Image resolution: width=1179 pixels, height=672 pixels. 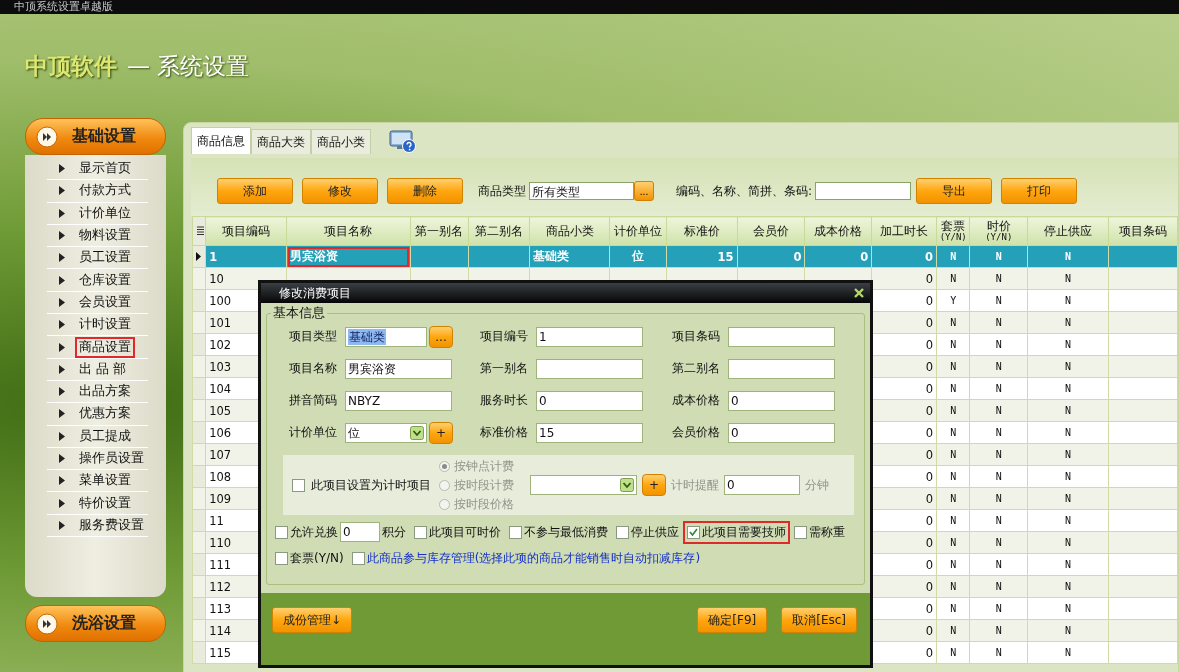 What do you see at coordinates (581, 191) in the screenshot?
I see `type-field: 所有类型` at bounding box center [581, 191].